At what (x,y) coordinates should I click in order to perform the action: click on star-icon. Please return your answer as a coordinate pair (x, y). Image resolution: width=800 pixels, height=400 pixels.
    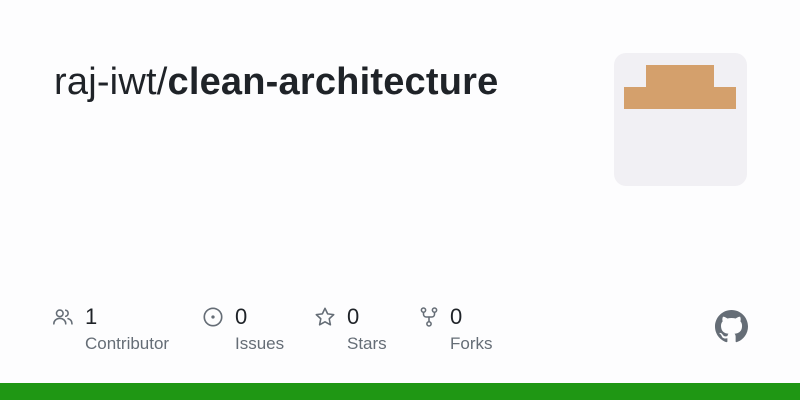
    Looking at the image, I should click on (325, 316).